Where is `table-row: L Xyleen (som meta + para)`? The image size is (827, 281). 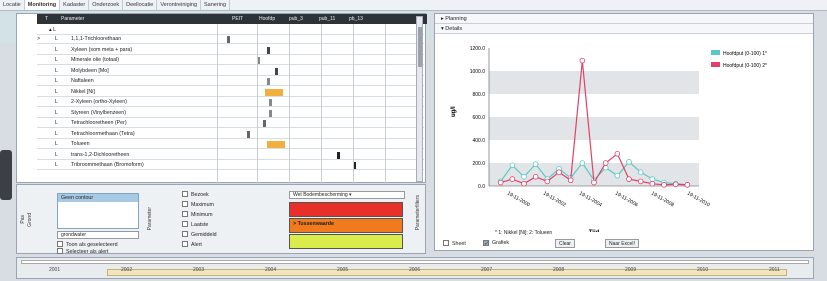
table-row: L Xyleen (som meta + para) is located at coordinates (230, 50).